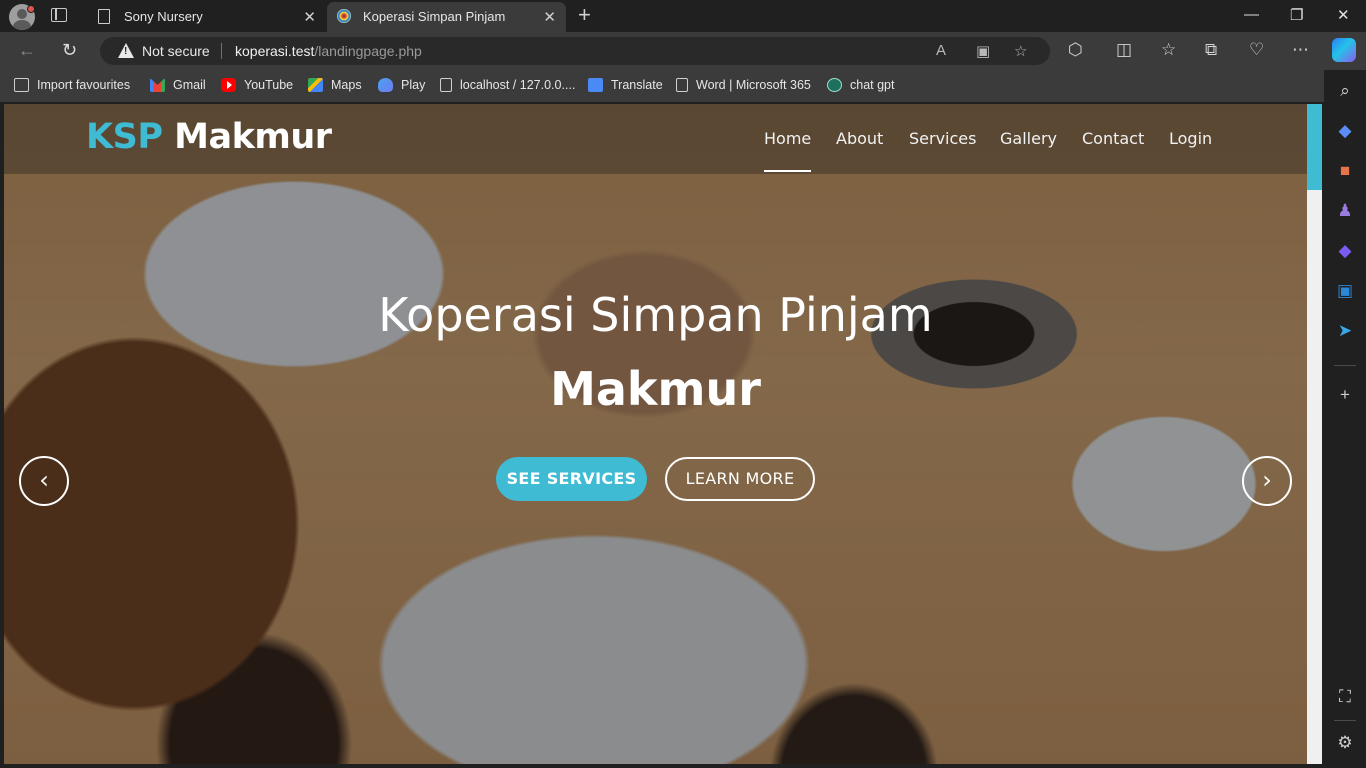  Describe the element at coordinates (625, 85) in the screenshot. I see `fav-translate: Translate` at that location.